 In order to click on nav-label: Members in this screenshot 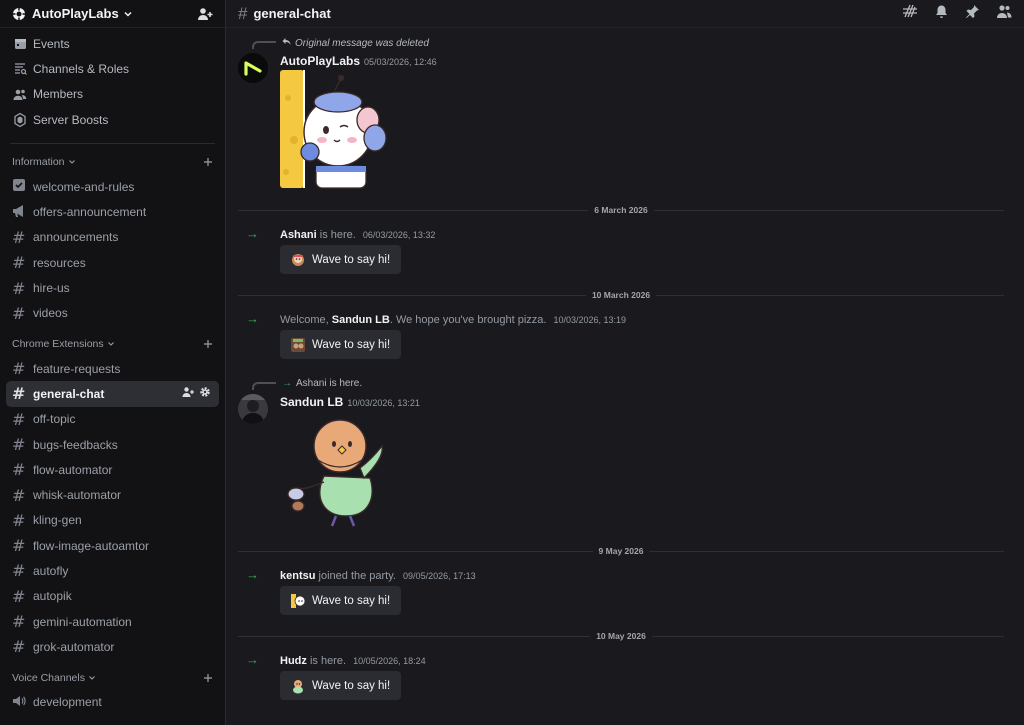, I will do `click(58, 94)`.